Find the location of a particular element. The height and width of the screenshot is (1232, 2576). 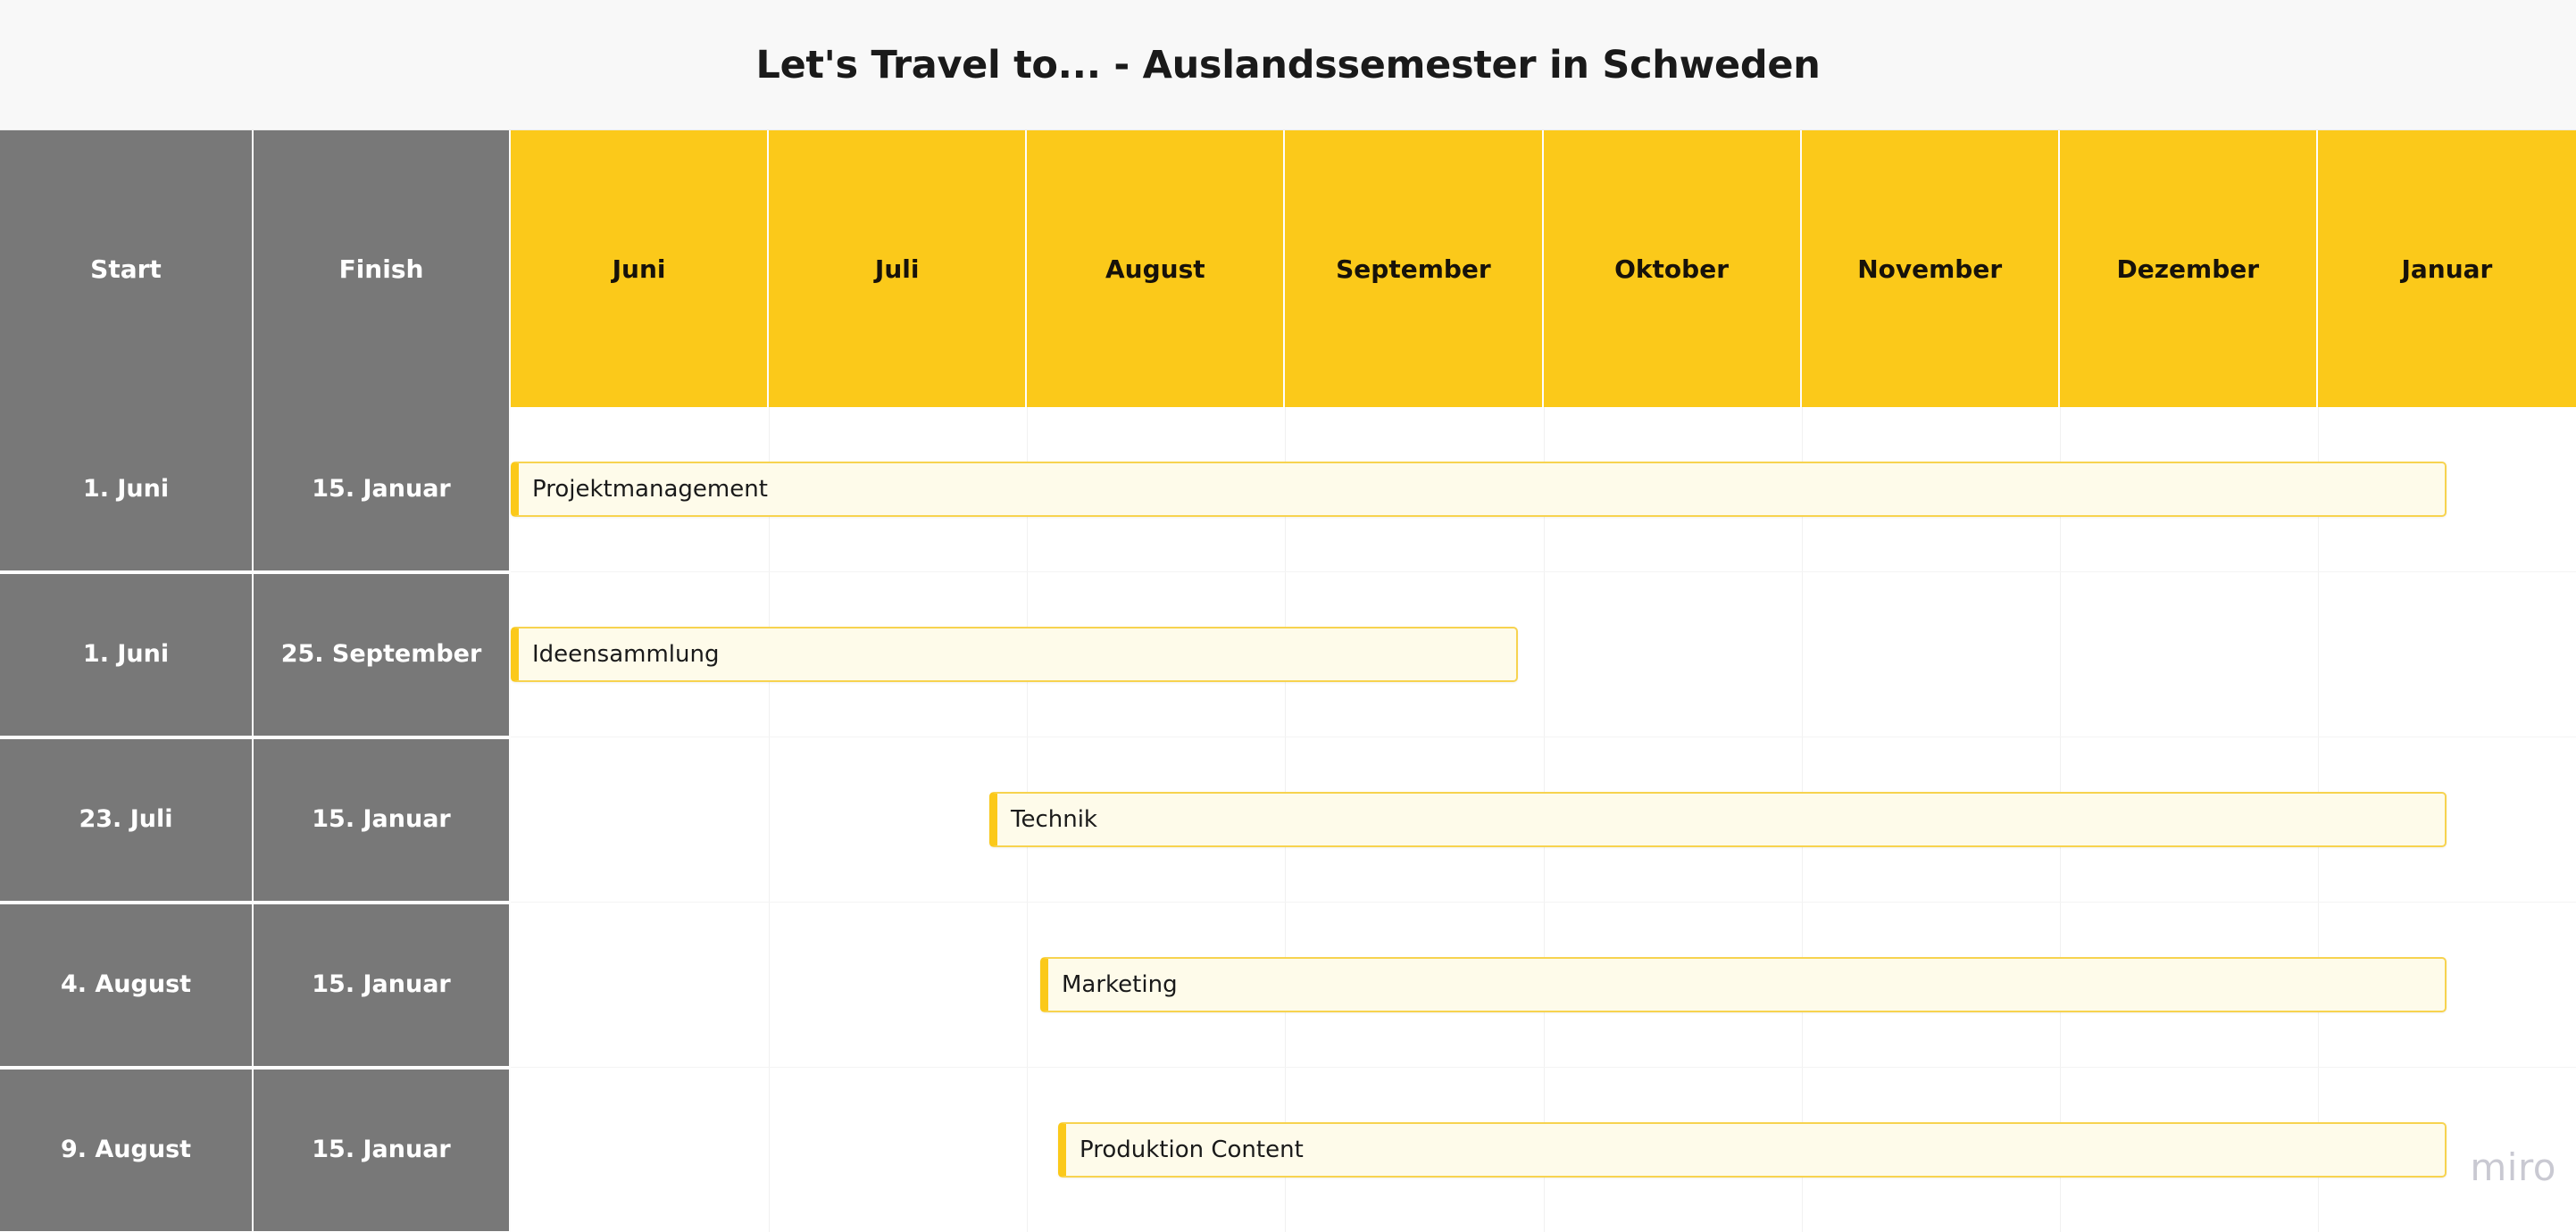

cell-finish-date: 25. September is located at coordinates (382, 654).